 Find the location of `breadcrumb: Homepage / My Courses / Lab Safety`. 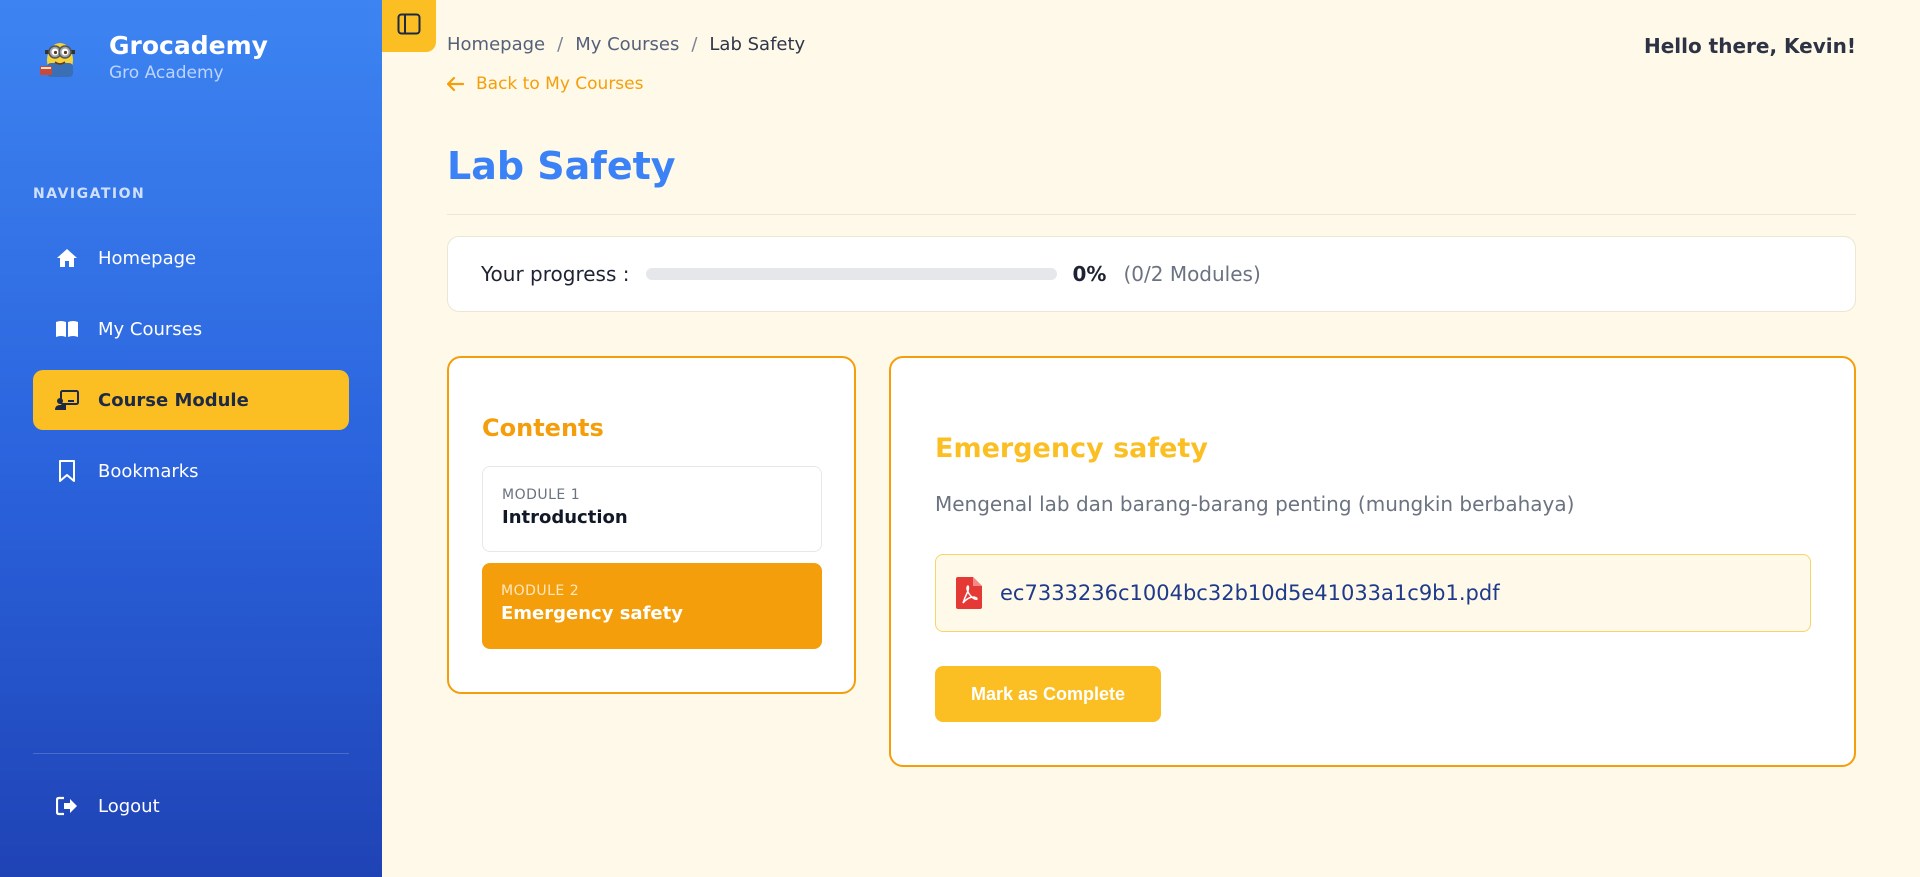

breadcrumb: Homepage / My Courses / Lab Safety is located at coordinates (626, 44).